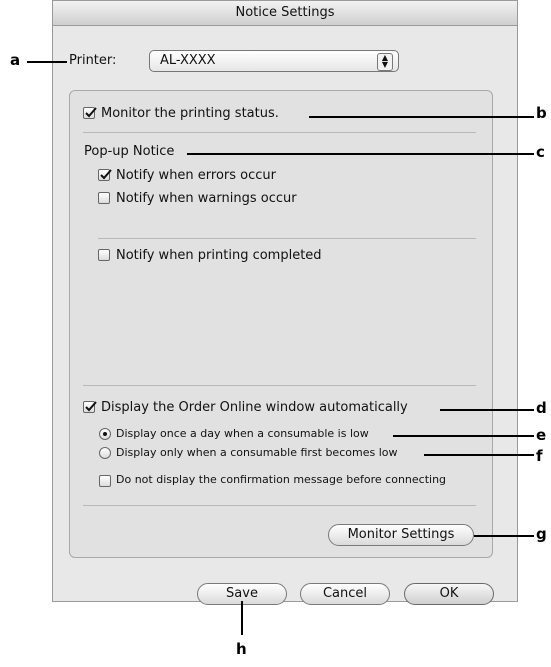 This screenshot has width=551, height=667. I want to click on cancel-button: Cancel, so click(345, 594).